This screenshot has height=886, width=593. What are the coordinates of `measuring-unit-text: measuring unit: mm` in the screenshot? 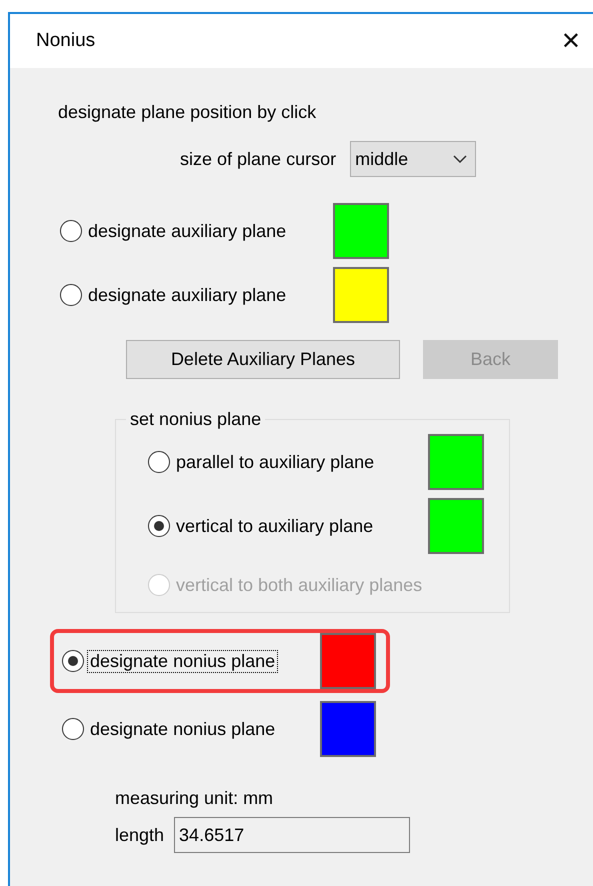 It's located at (194, 798).